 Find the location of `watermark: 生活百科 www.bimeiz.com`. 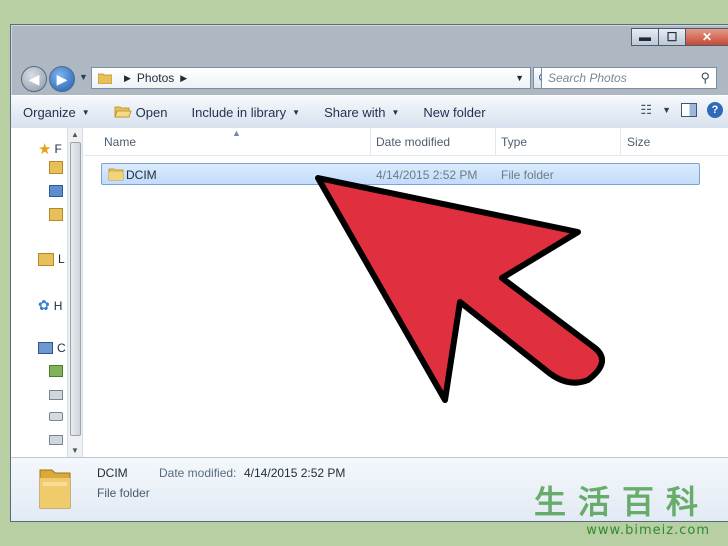

watermark: 生活百科 www.bimeiz.com is located at coordinates (620, 507).